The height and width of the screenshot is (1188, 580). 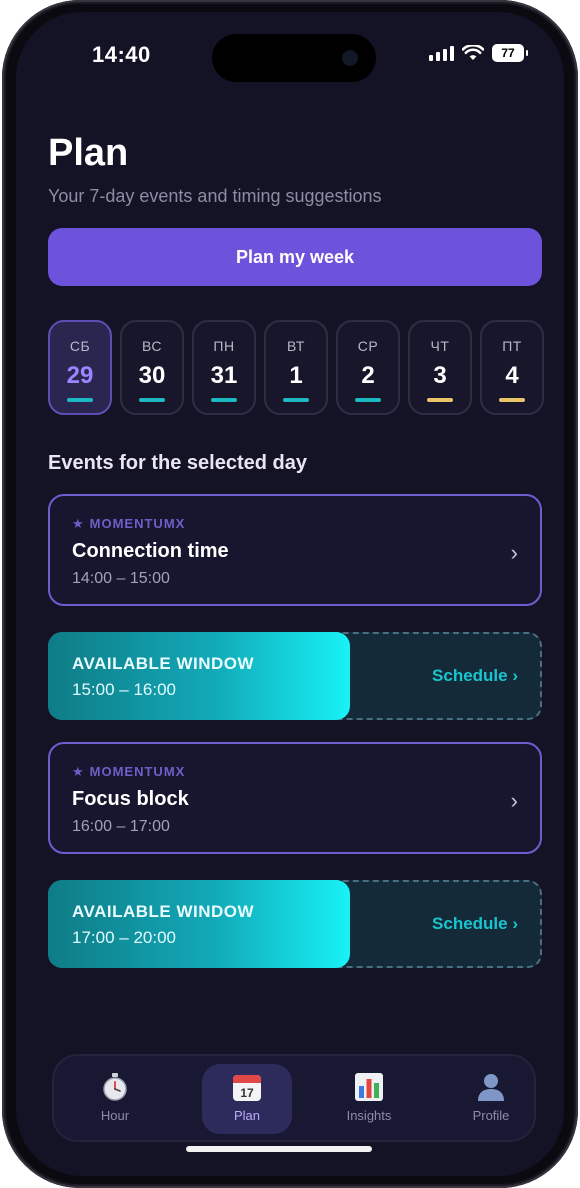 I want to click on bar-chart-icon, so click(x=369, y=1087).